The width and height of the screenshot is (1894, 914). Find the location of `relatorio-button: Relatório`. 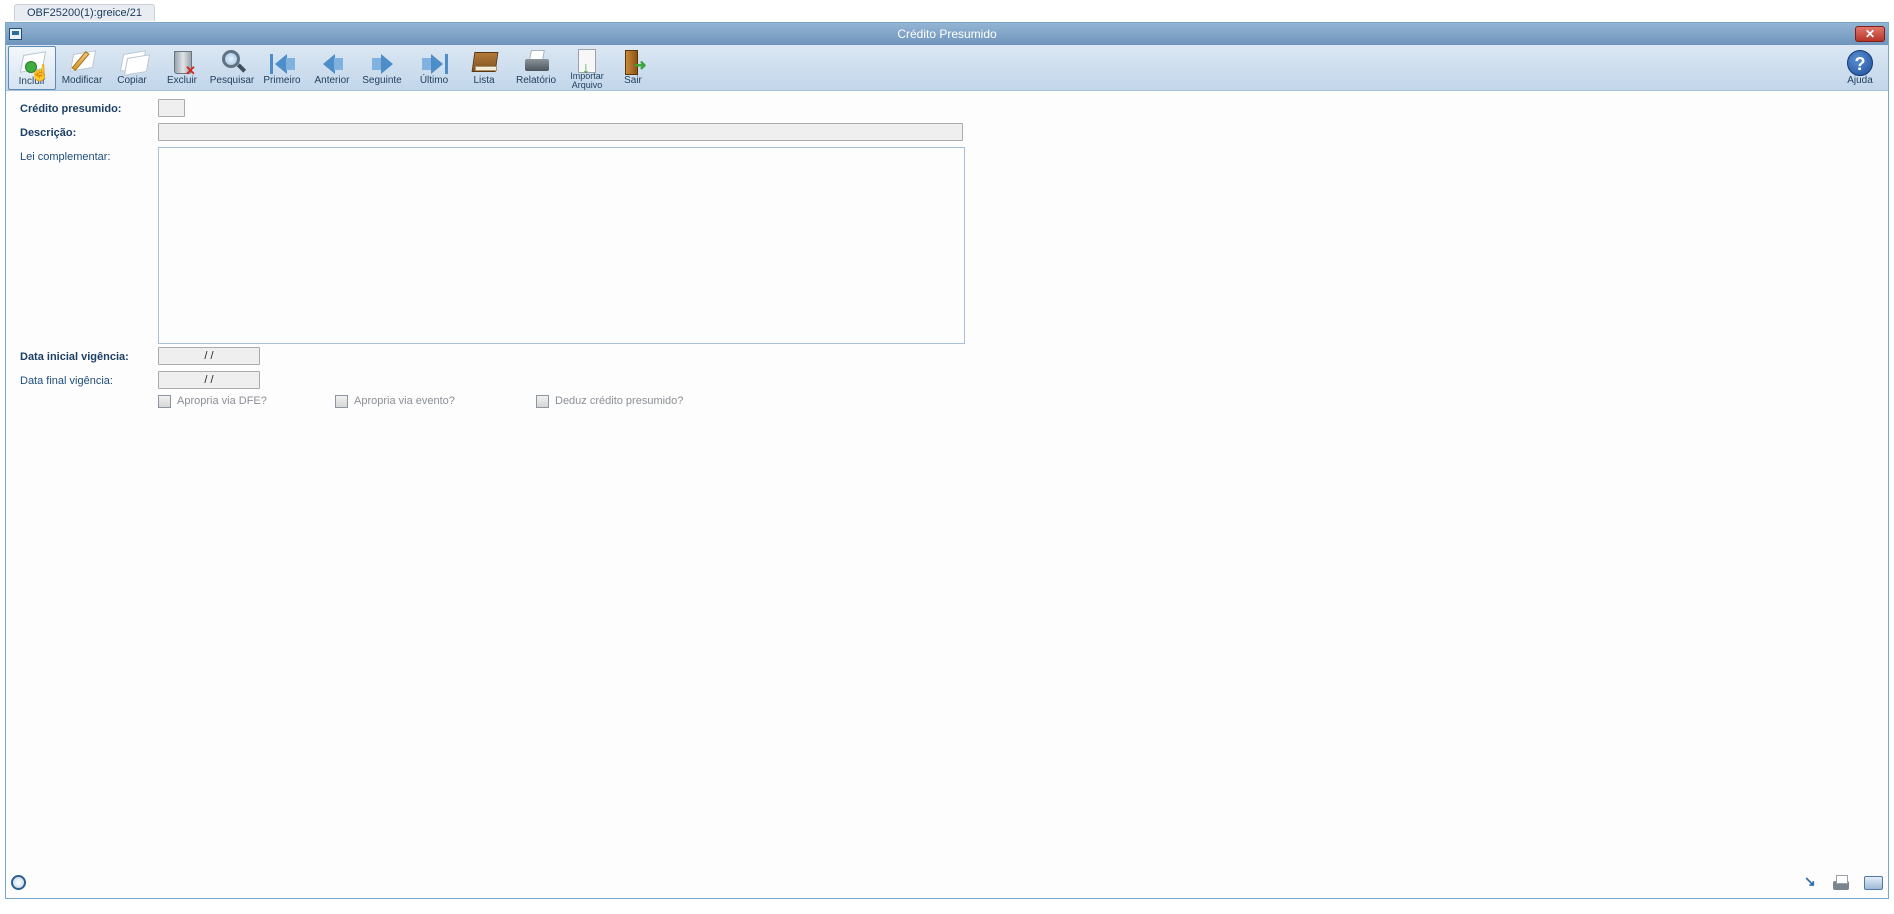

relatorio-button: Relatório is located at coordinates (536, 68).